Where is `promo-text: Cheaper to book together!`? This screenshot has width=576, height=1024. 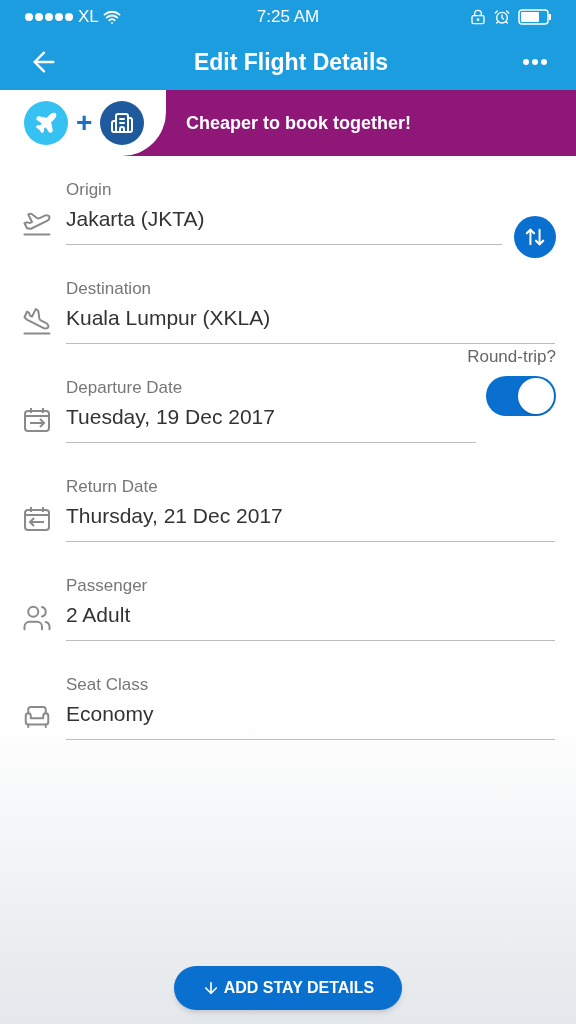 promo-text: Cheaper to book together! is located at coordinates (298, 123).